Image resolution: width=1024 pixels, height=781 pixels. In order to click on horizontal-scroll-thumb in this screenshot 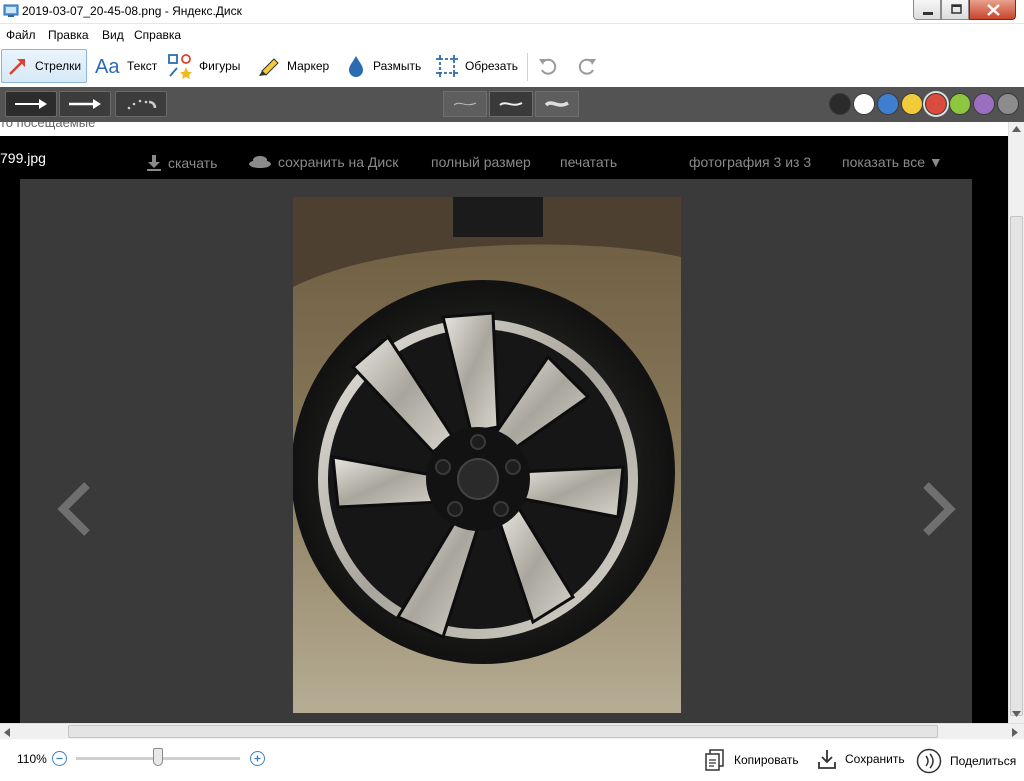, I will do `click(503, 731)`.